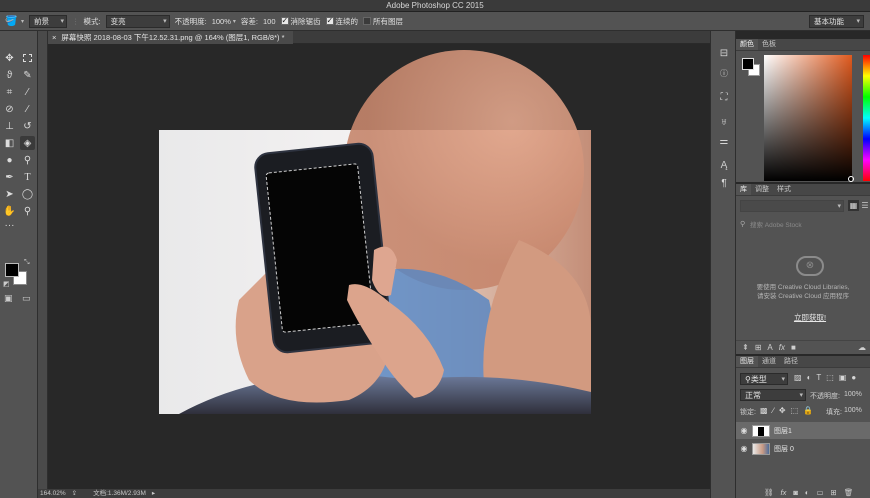  I want to click on layer-style-icon: fx, so click(784, 492).